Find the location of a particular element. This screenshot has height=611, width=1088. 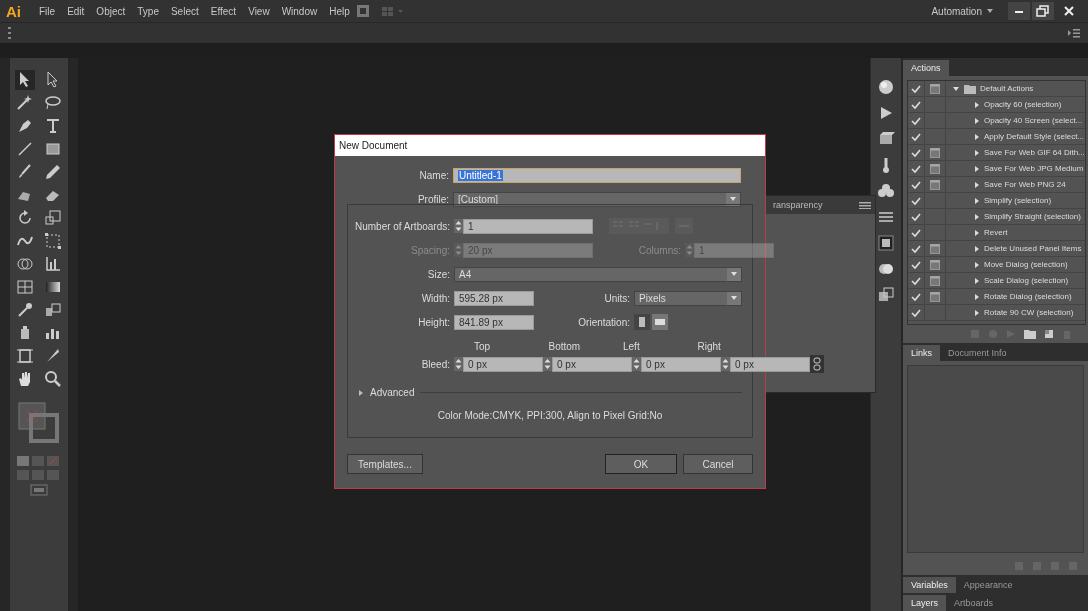

scale-icon is located at coordinates (53, 218).